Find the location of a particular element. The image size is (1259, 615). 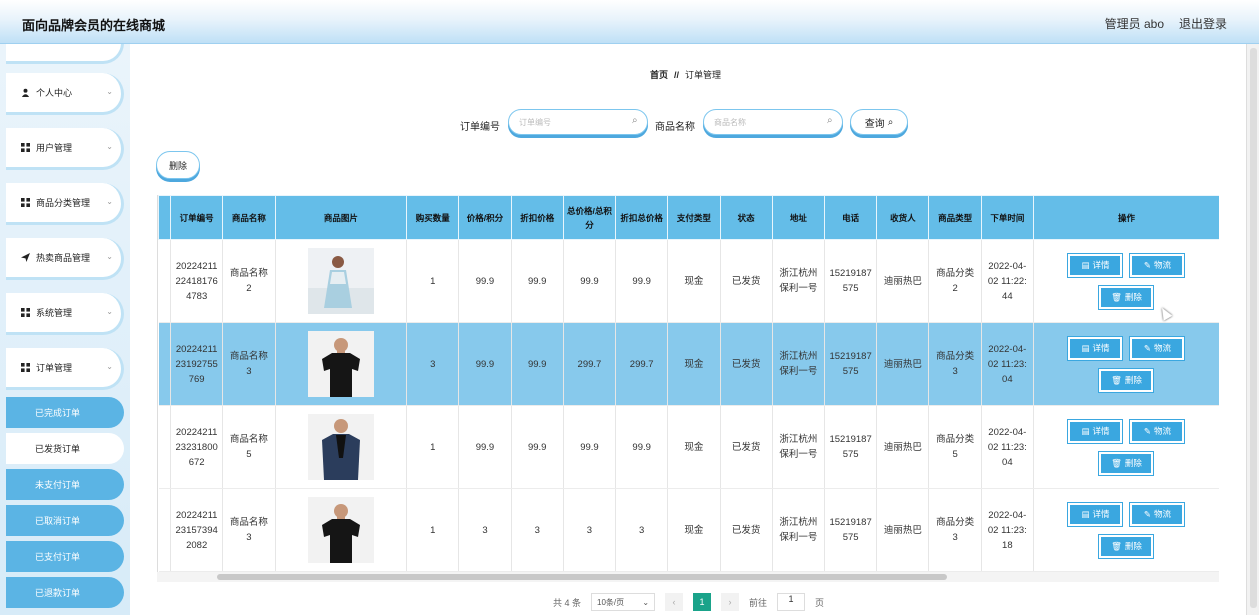

sidebar-item-hot-products: 热卖商品管理 ⌄ is located at coordinates (65, 259).